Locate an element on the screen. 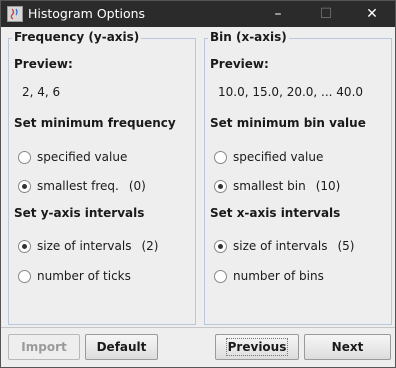 Image resolution: width=396 pixels, height=368 pixels. radio-number-of-bins: number of bins is located at coordinates (269, 276).